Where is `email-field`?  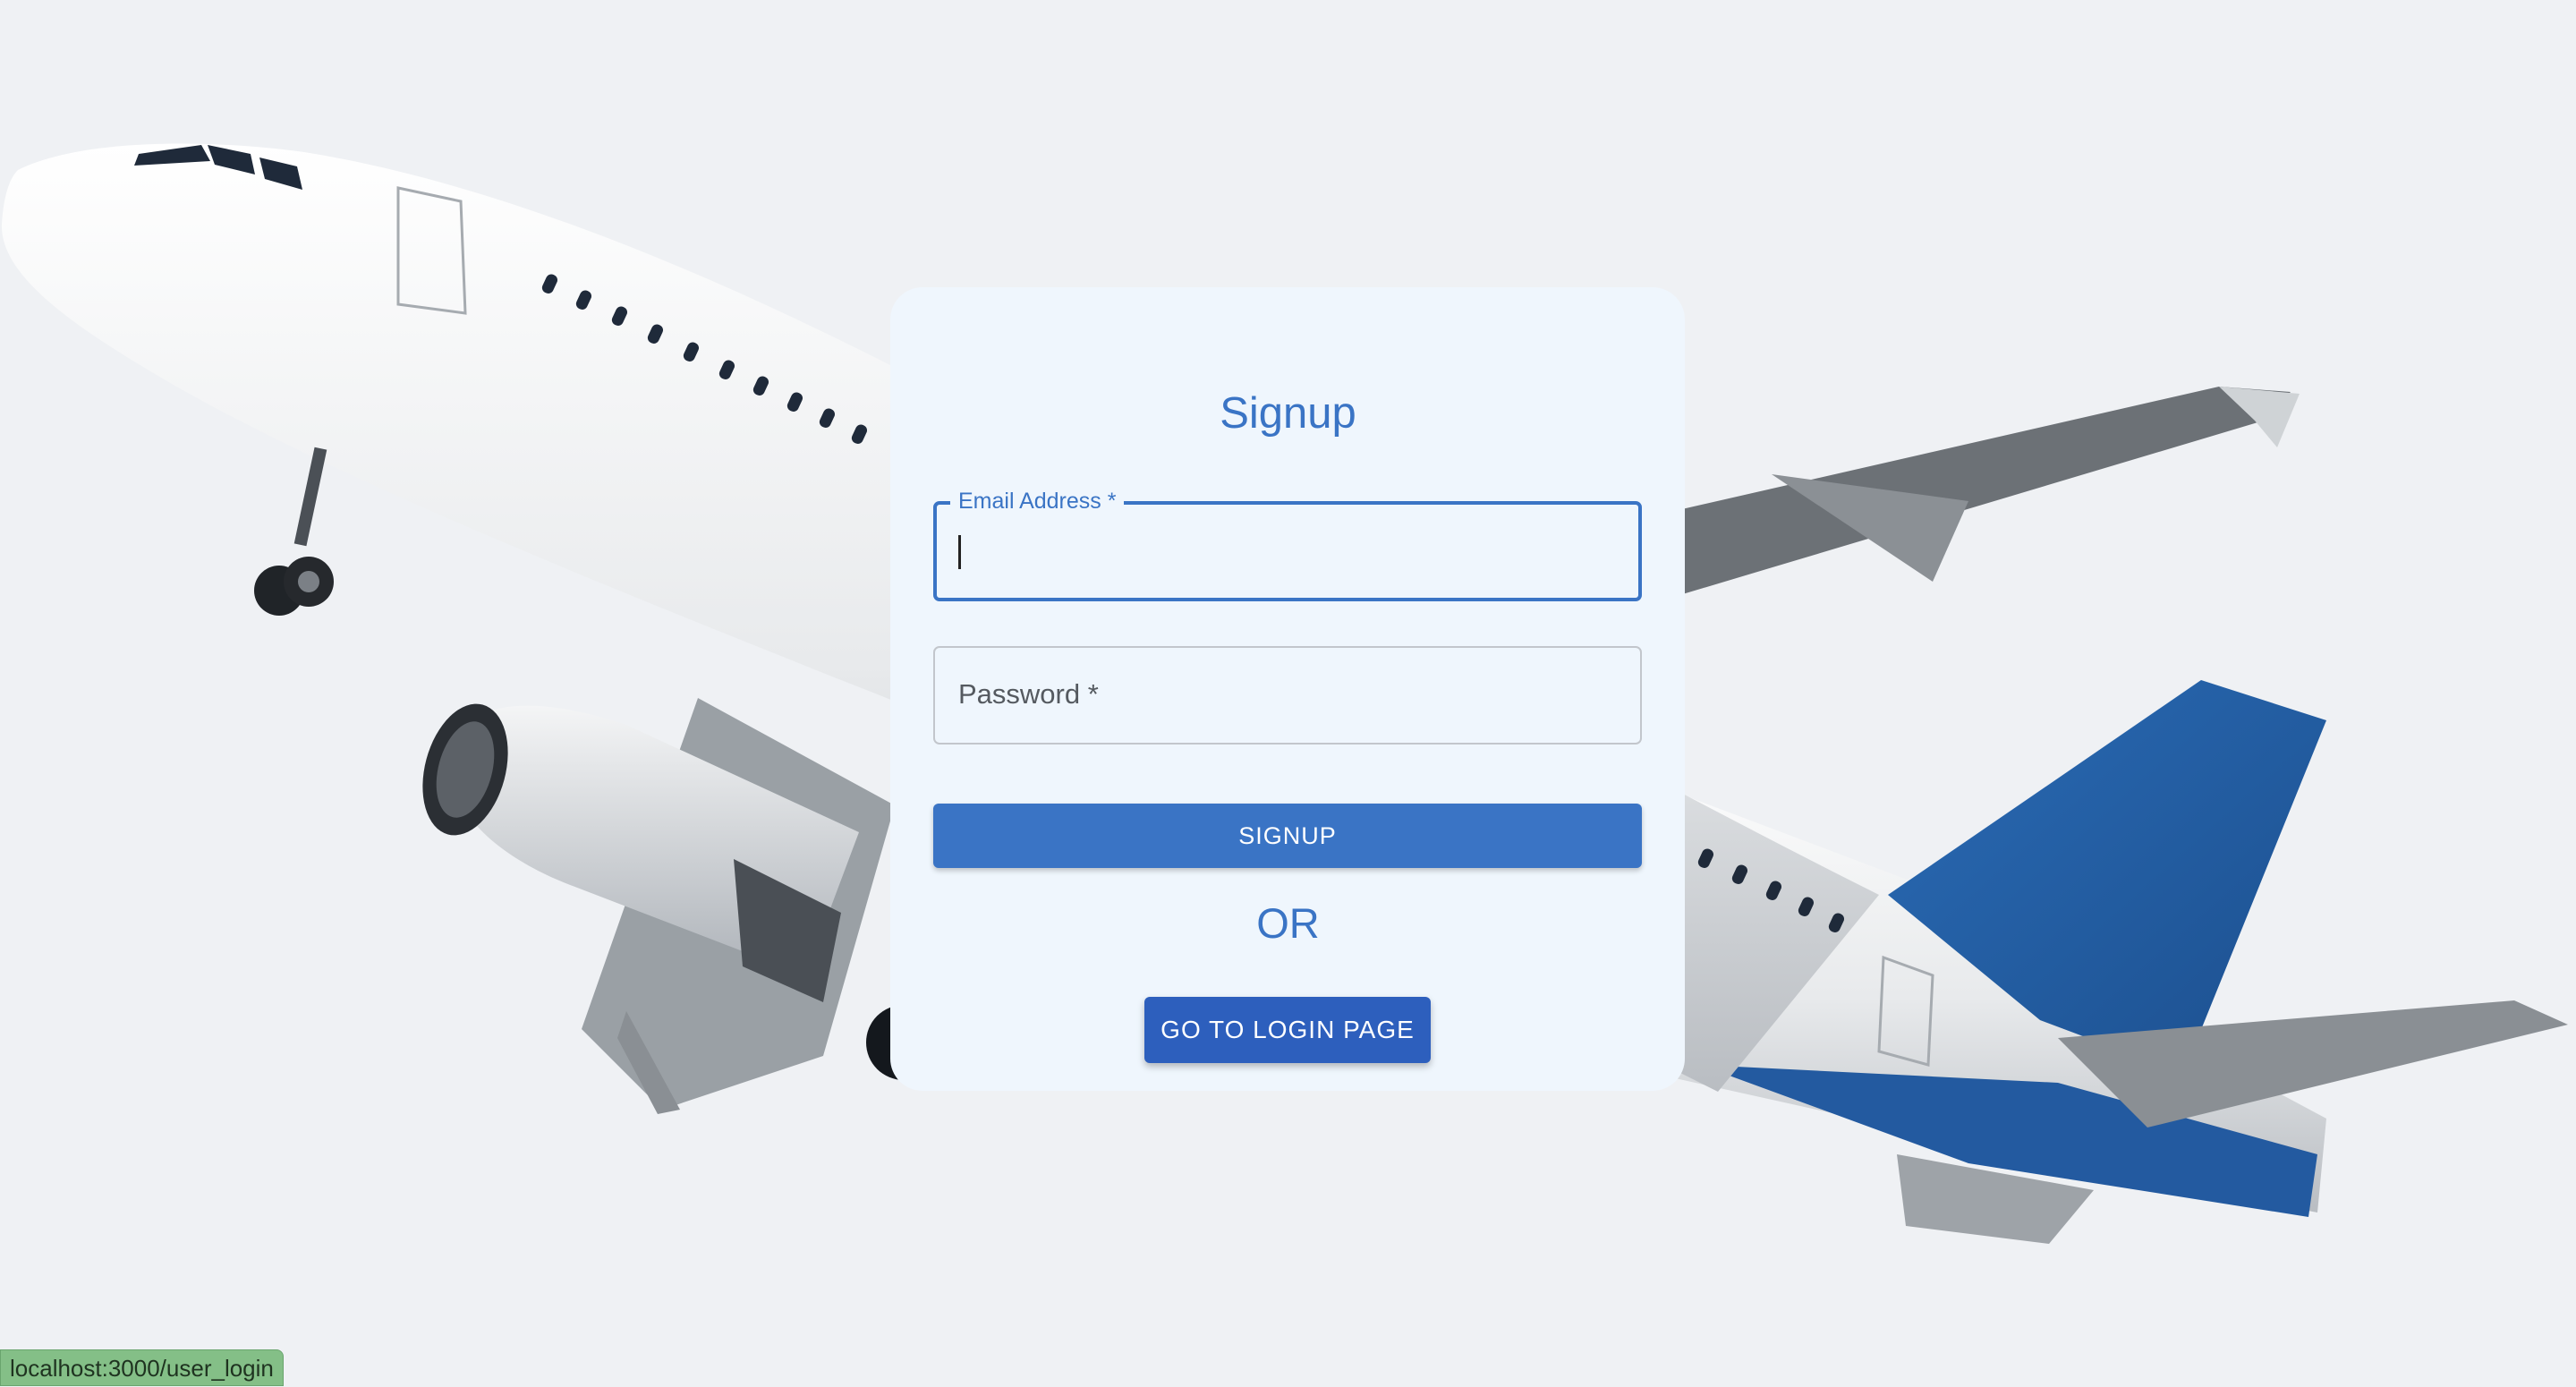 email-field is located at coordinates (1287, 551).